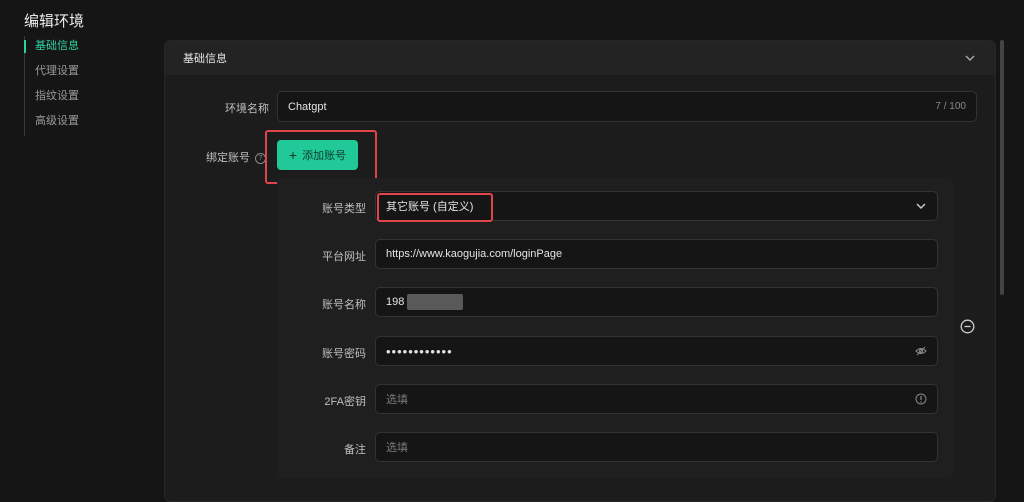 The width and height of the screenshot is (1024, 502). Describe the element at coordinates (950, 106) in the screenshot. I see `char-counter: 7 / 100` at that location.